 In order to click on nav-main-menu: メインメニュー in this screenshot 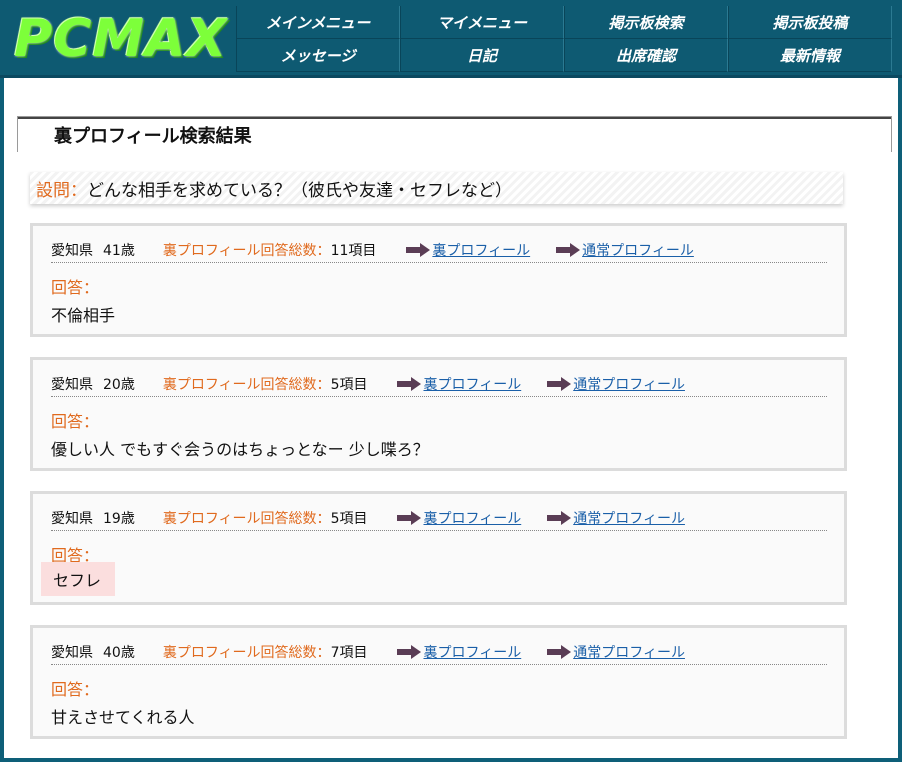, I will do `click(318, 22)`.